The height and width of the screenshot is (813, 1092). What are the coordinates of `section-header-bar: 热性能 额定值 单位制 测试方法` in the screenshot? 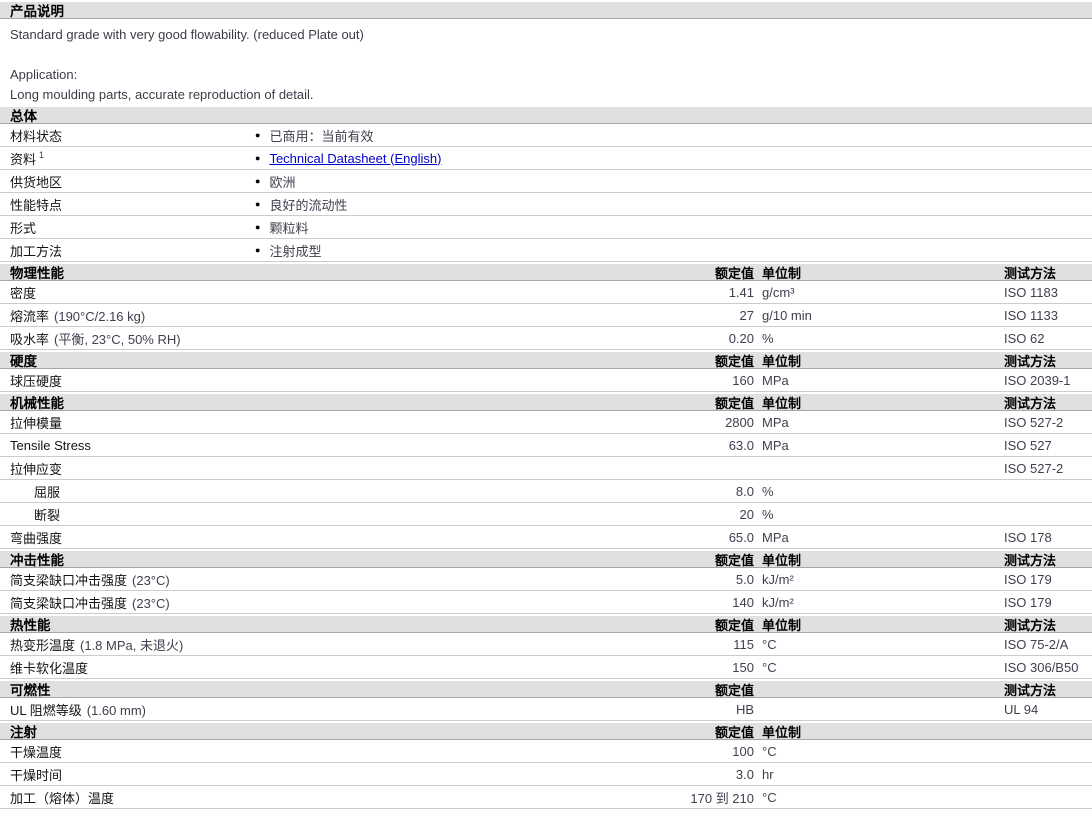 It's located at (546, 624).